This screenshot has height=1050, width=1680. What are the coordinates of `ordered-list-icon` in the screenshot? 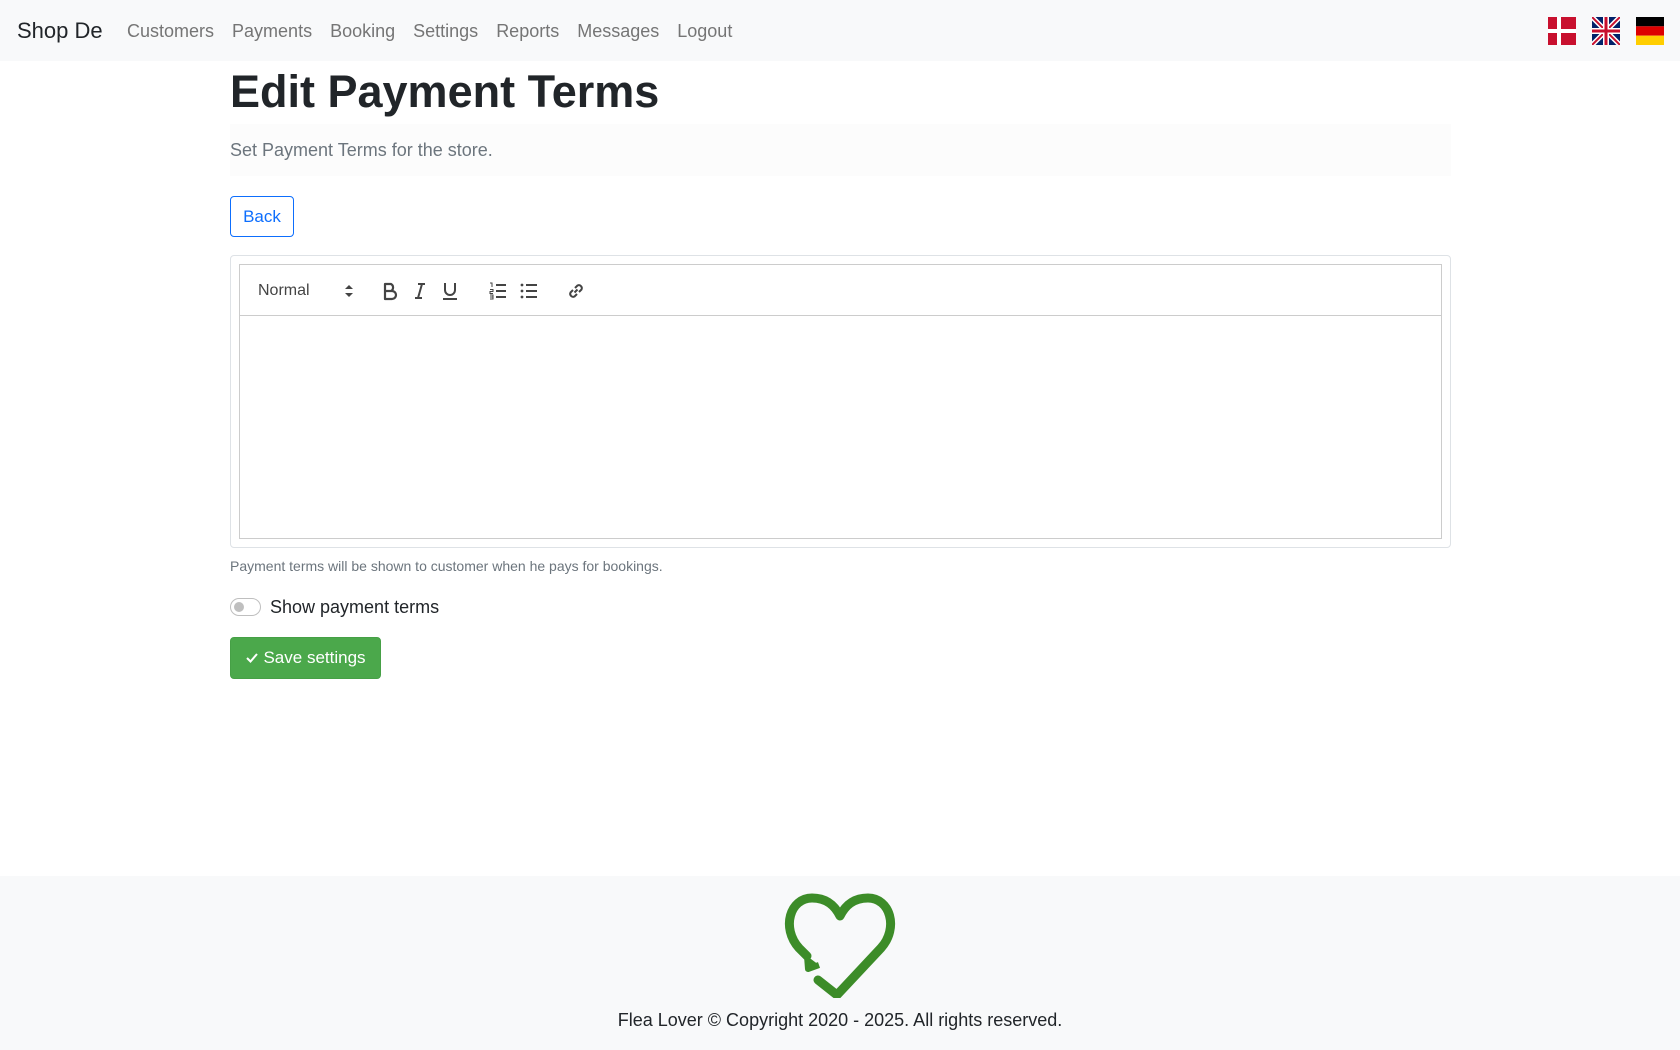 It's located at (497, 291).